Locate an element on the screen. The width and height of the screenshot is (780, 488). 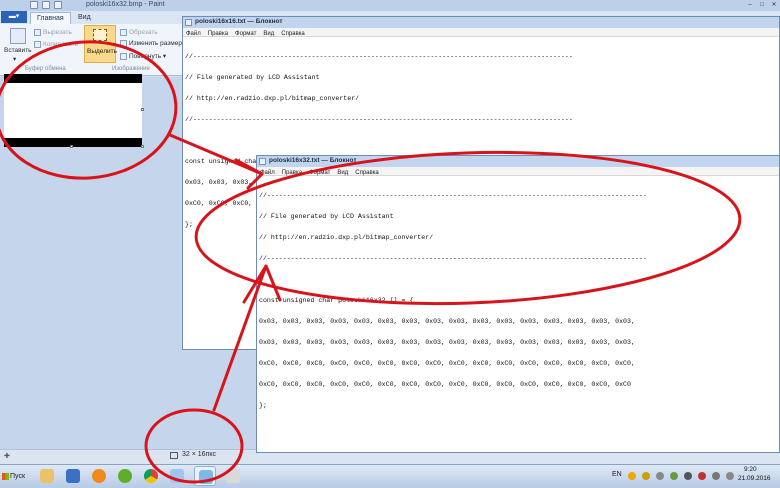
notepad-title: poloski16x16.txt — Блокнот is located at coordinates (239, 21).